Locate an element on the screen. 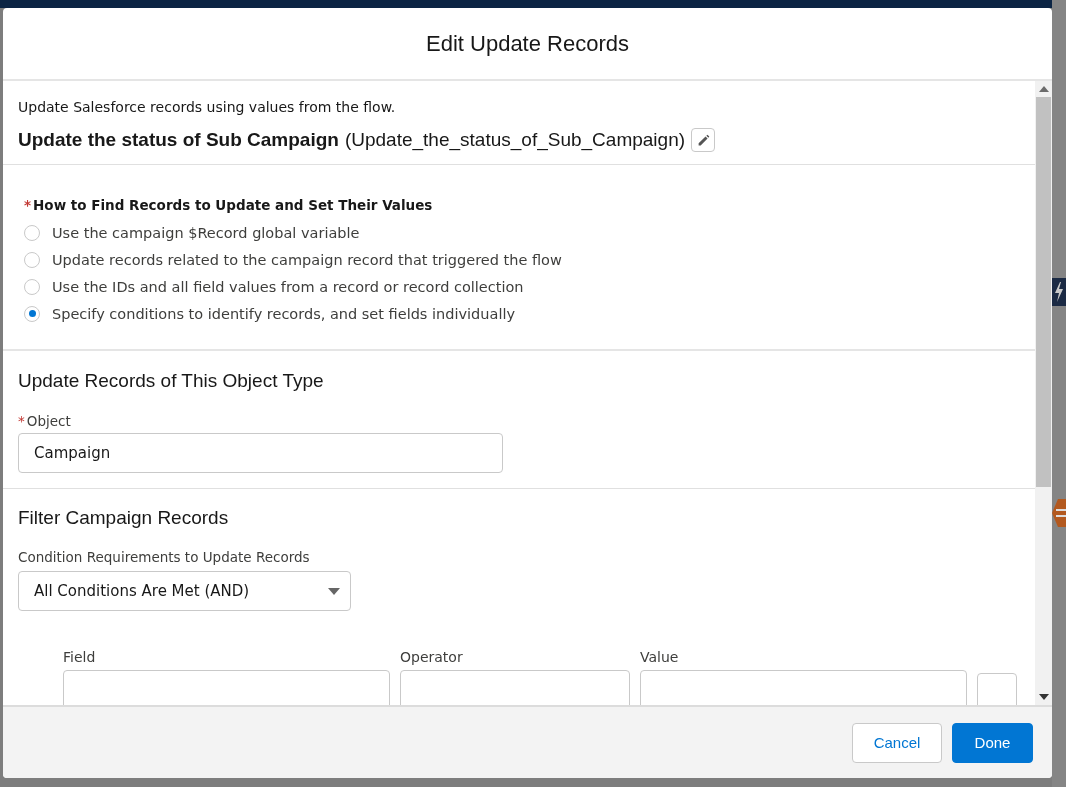  scroll-down-icon is located at coordinates (1043, 697).